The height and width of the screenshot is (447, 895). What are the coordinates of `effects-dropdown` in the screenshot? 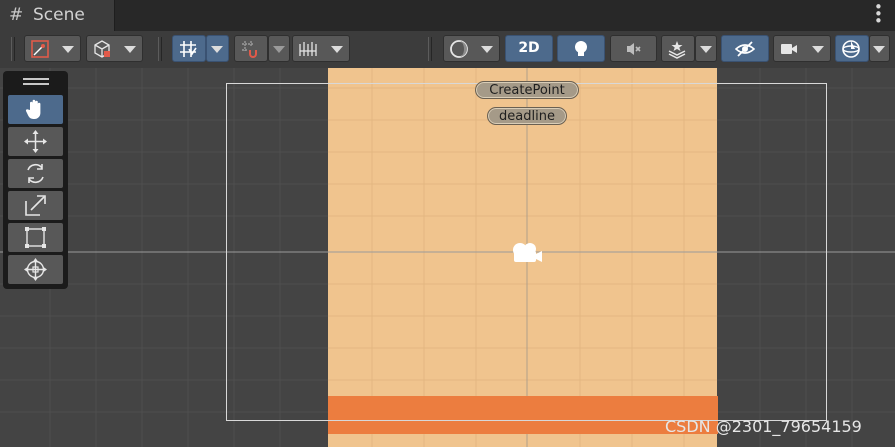 It's located at (706, 48).